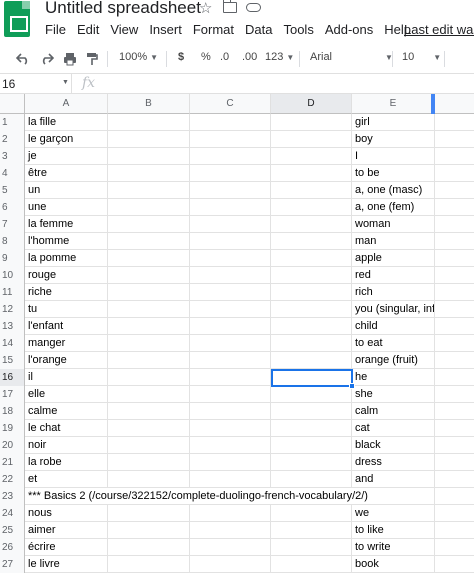 Image resolution: width=474 pixels, height=577 pixels. I want to click on cell-e: dress, so click(393, 462).